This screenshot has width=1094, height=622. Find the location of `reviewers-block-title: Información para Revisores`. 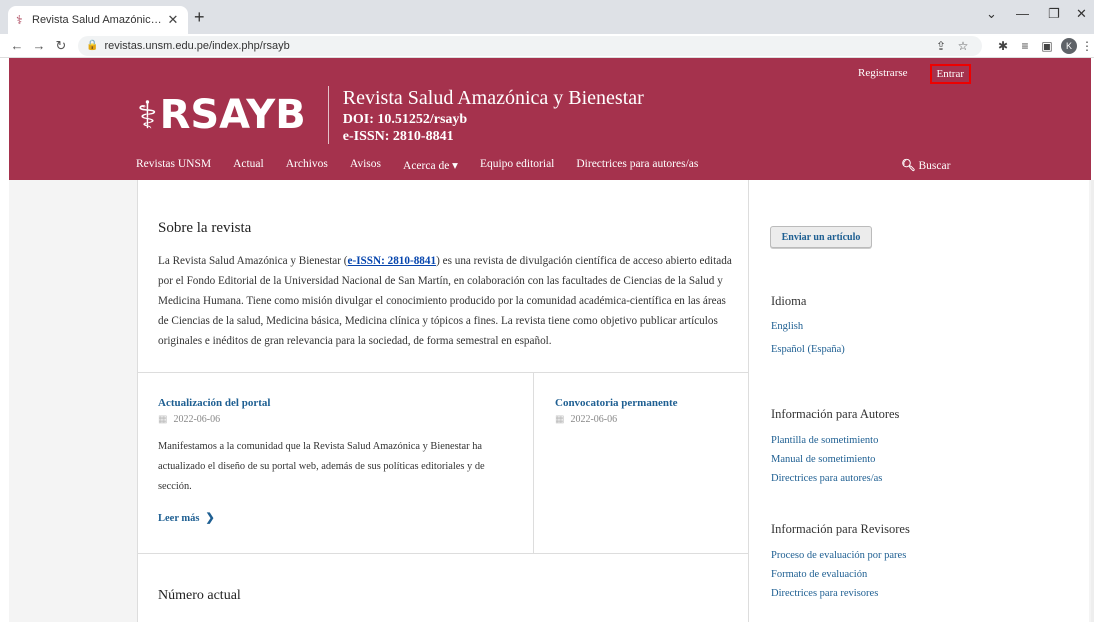

reviewers-block-title: Información para Revisores is located at coordinates (840, 529).